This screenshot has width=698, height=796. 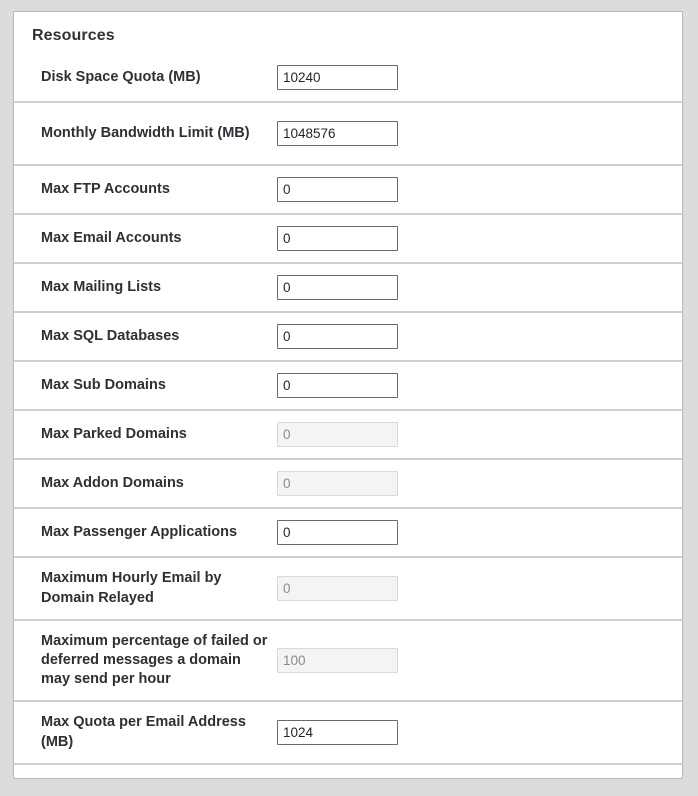 I want to click on field-label-max-email-accounts: Max Email Accounts, so click(x=111, y=237).